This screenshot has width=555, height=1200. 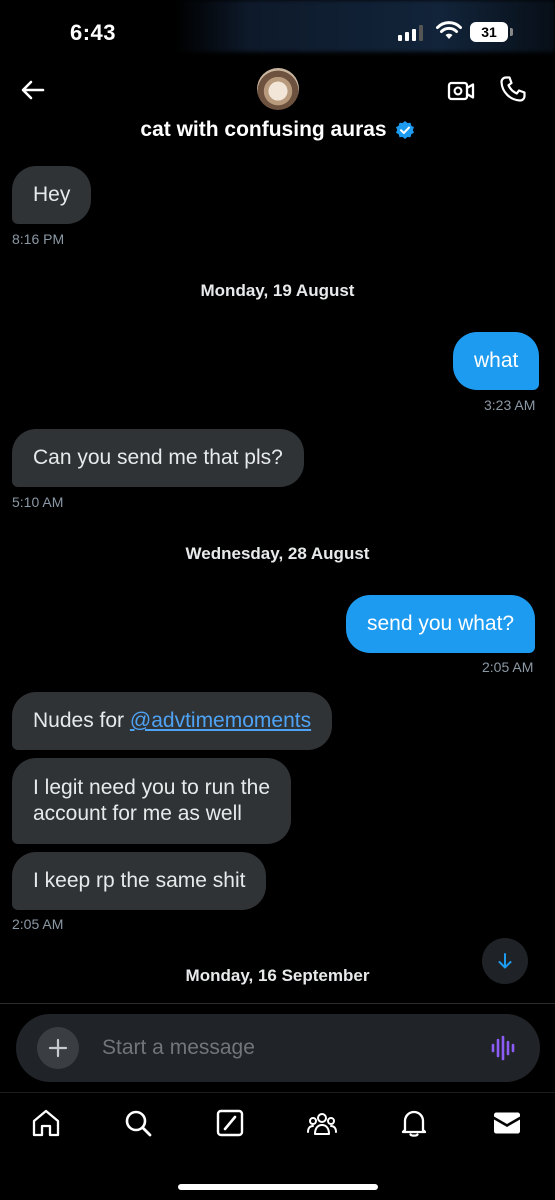 What do you see at coordinates (278, 89) in the screenshot?
I see `avatar` at bounding box center [278, 89].